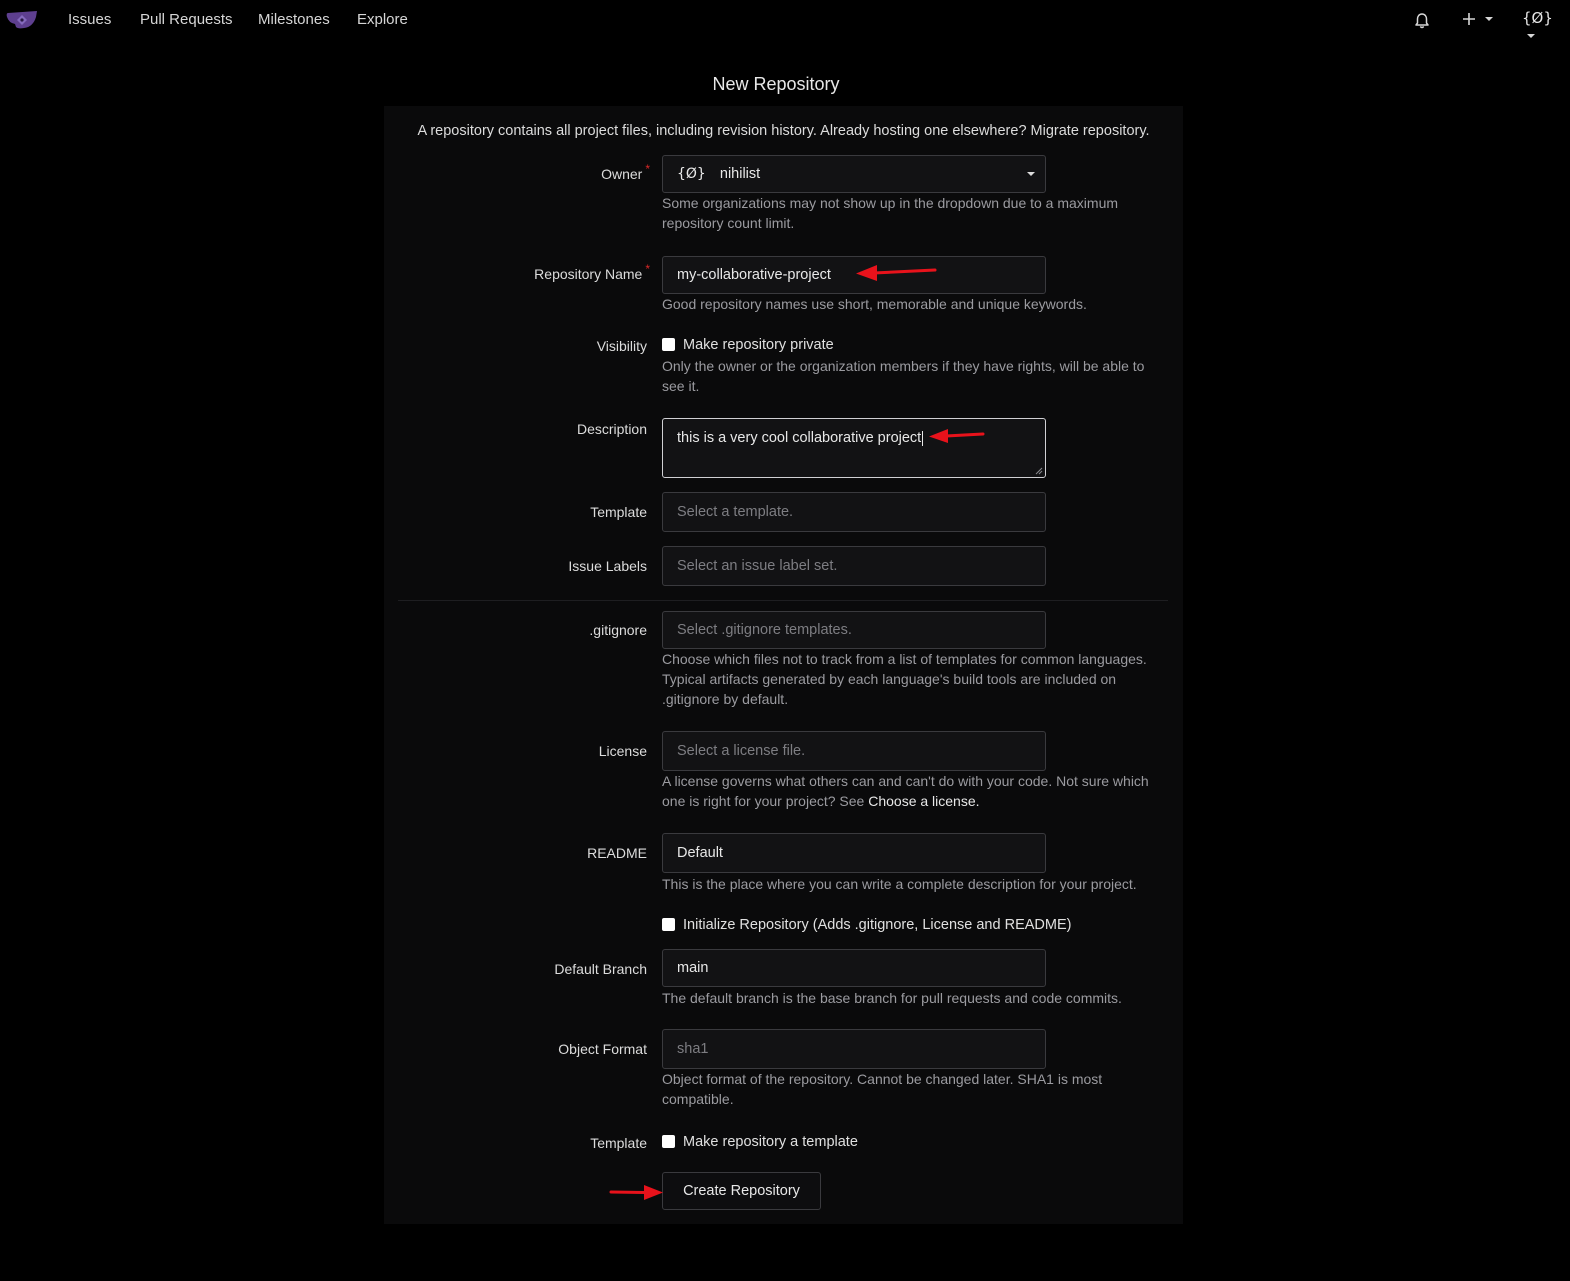  What do you see at coordinates (1469, 19) in the screenshot?
I see `plus-icon` at bounding box center [1469, 19].